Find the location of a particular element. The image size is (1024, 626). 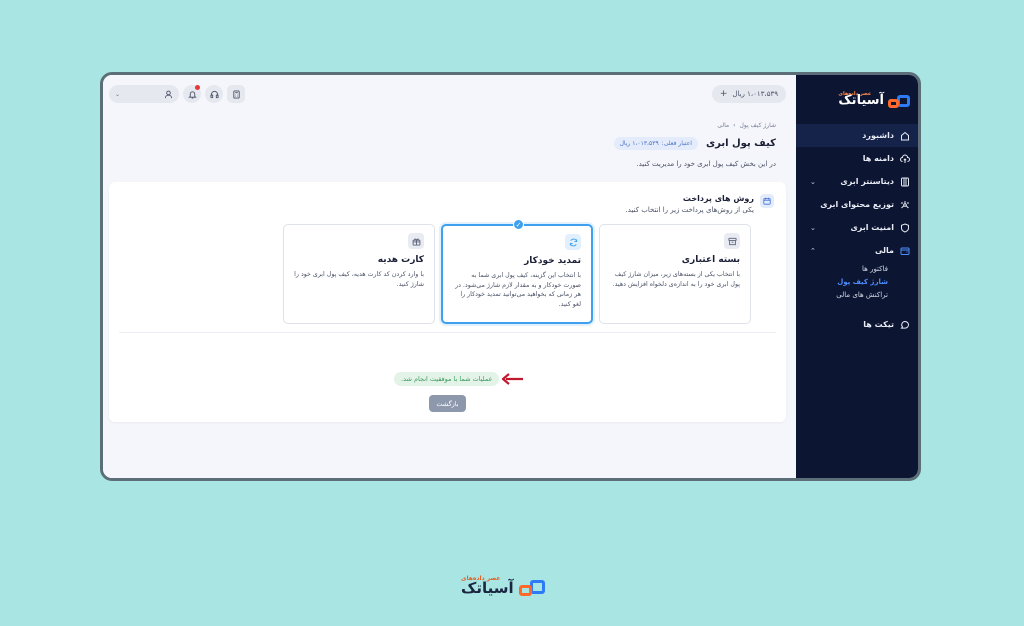

option-title: بسته اعتباری is located at coordinates (710, 260).